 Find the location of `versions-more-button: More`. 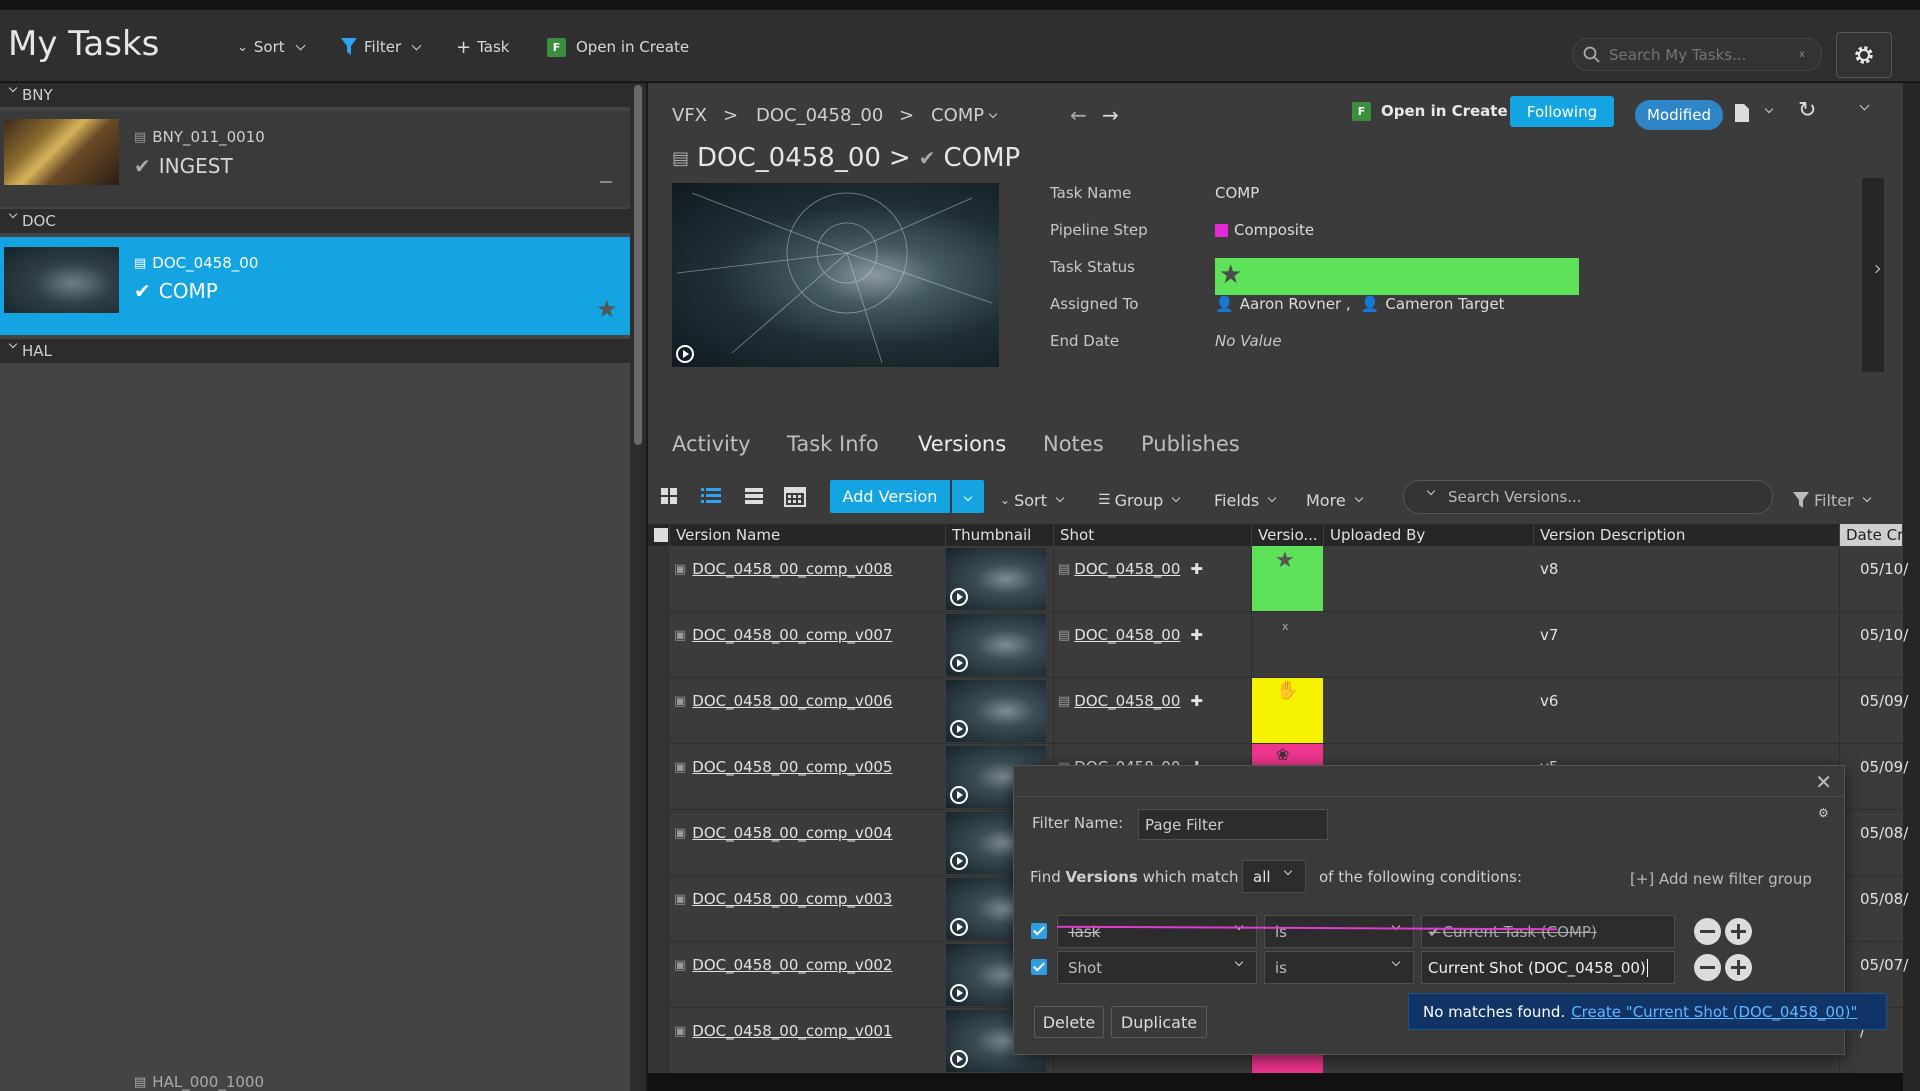

versions-more-button: More is located at coordinates (1334, 500).